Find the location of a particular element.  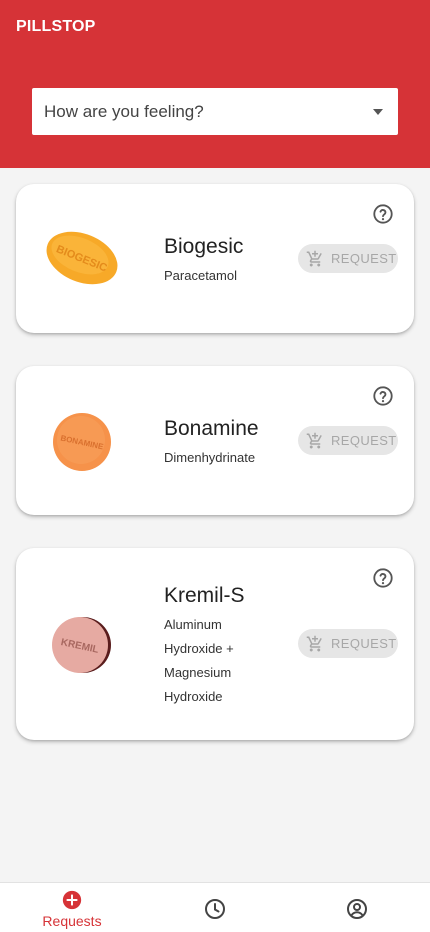

pill-image-bonamine: BONAMINE is located at coordinates (82, 442).